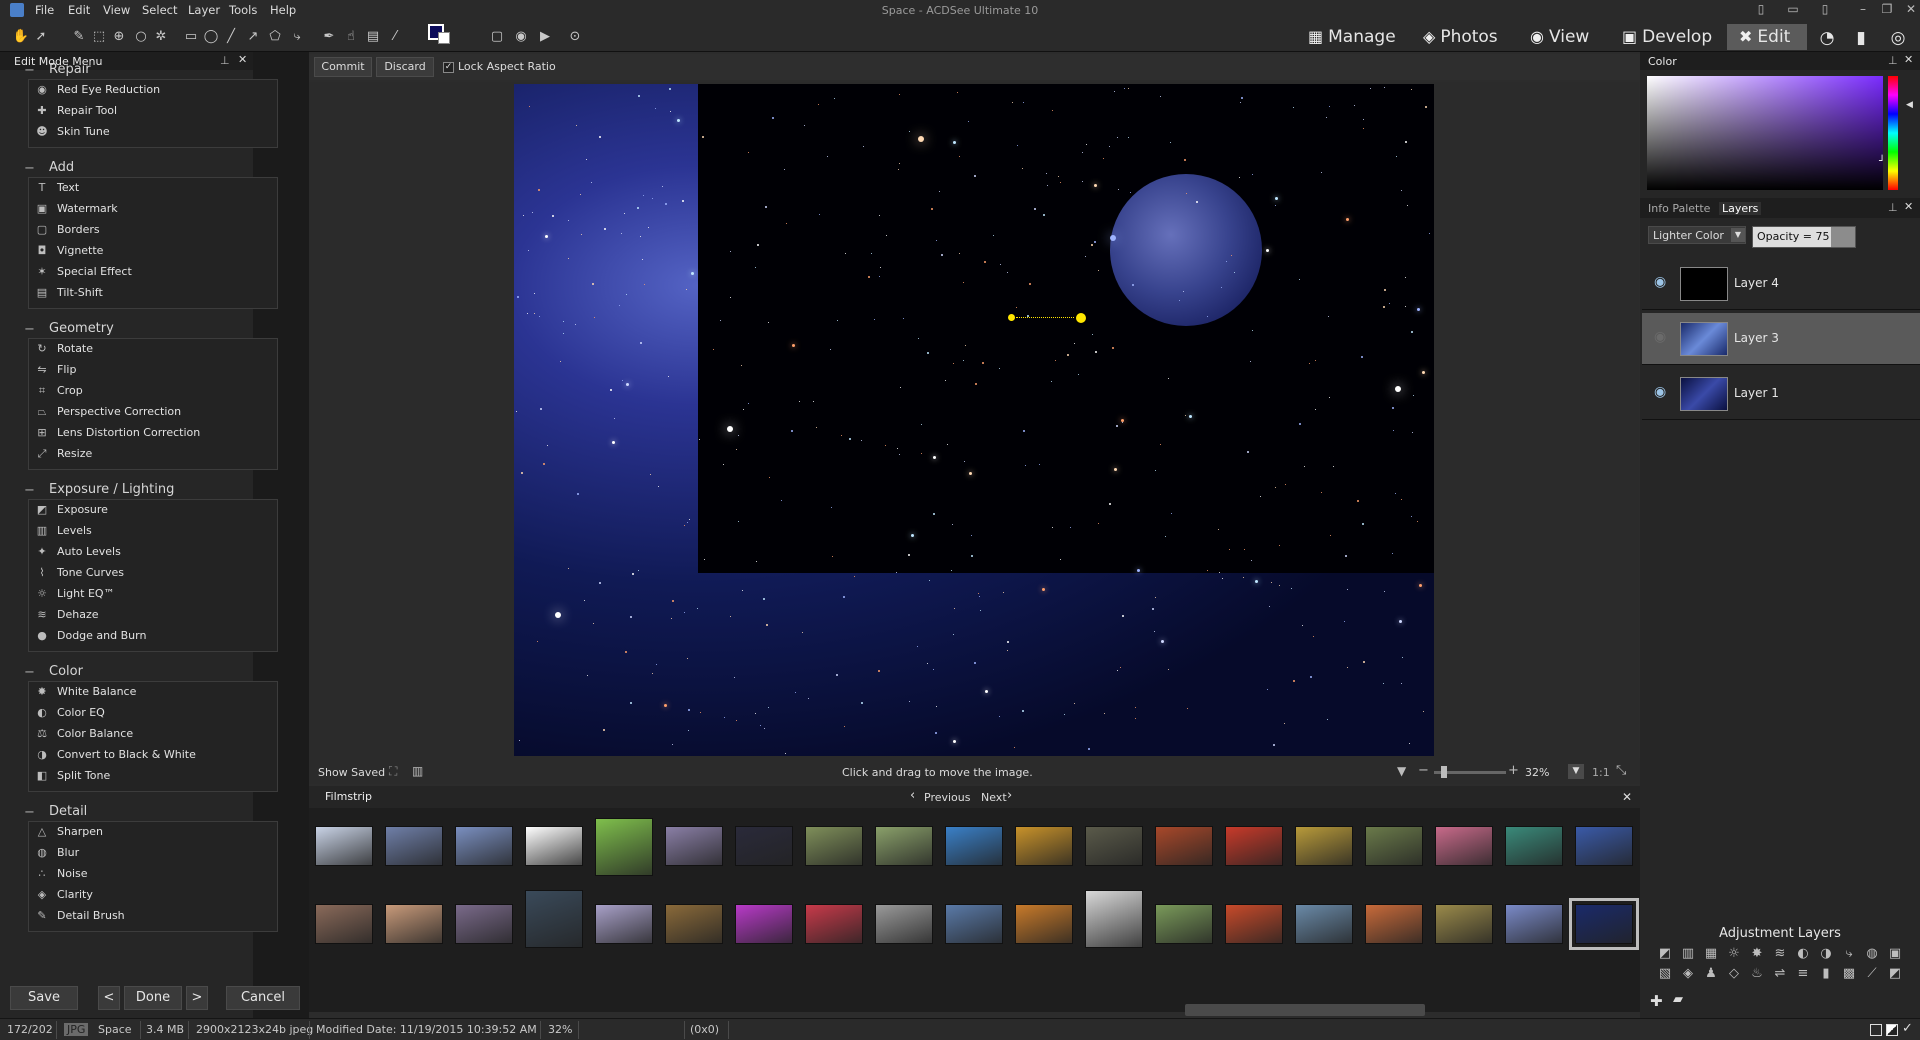 The height and width of the screenshot is (1040, 1920). Describe the element at coordinates (1678, 999) in the screenshot. I see `layer-group-icon: ▰` at that location.